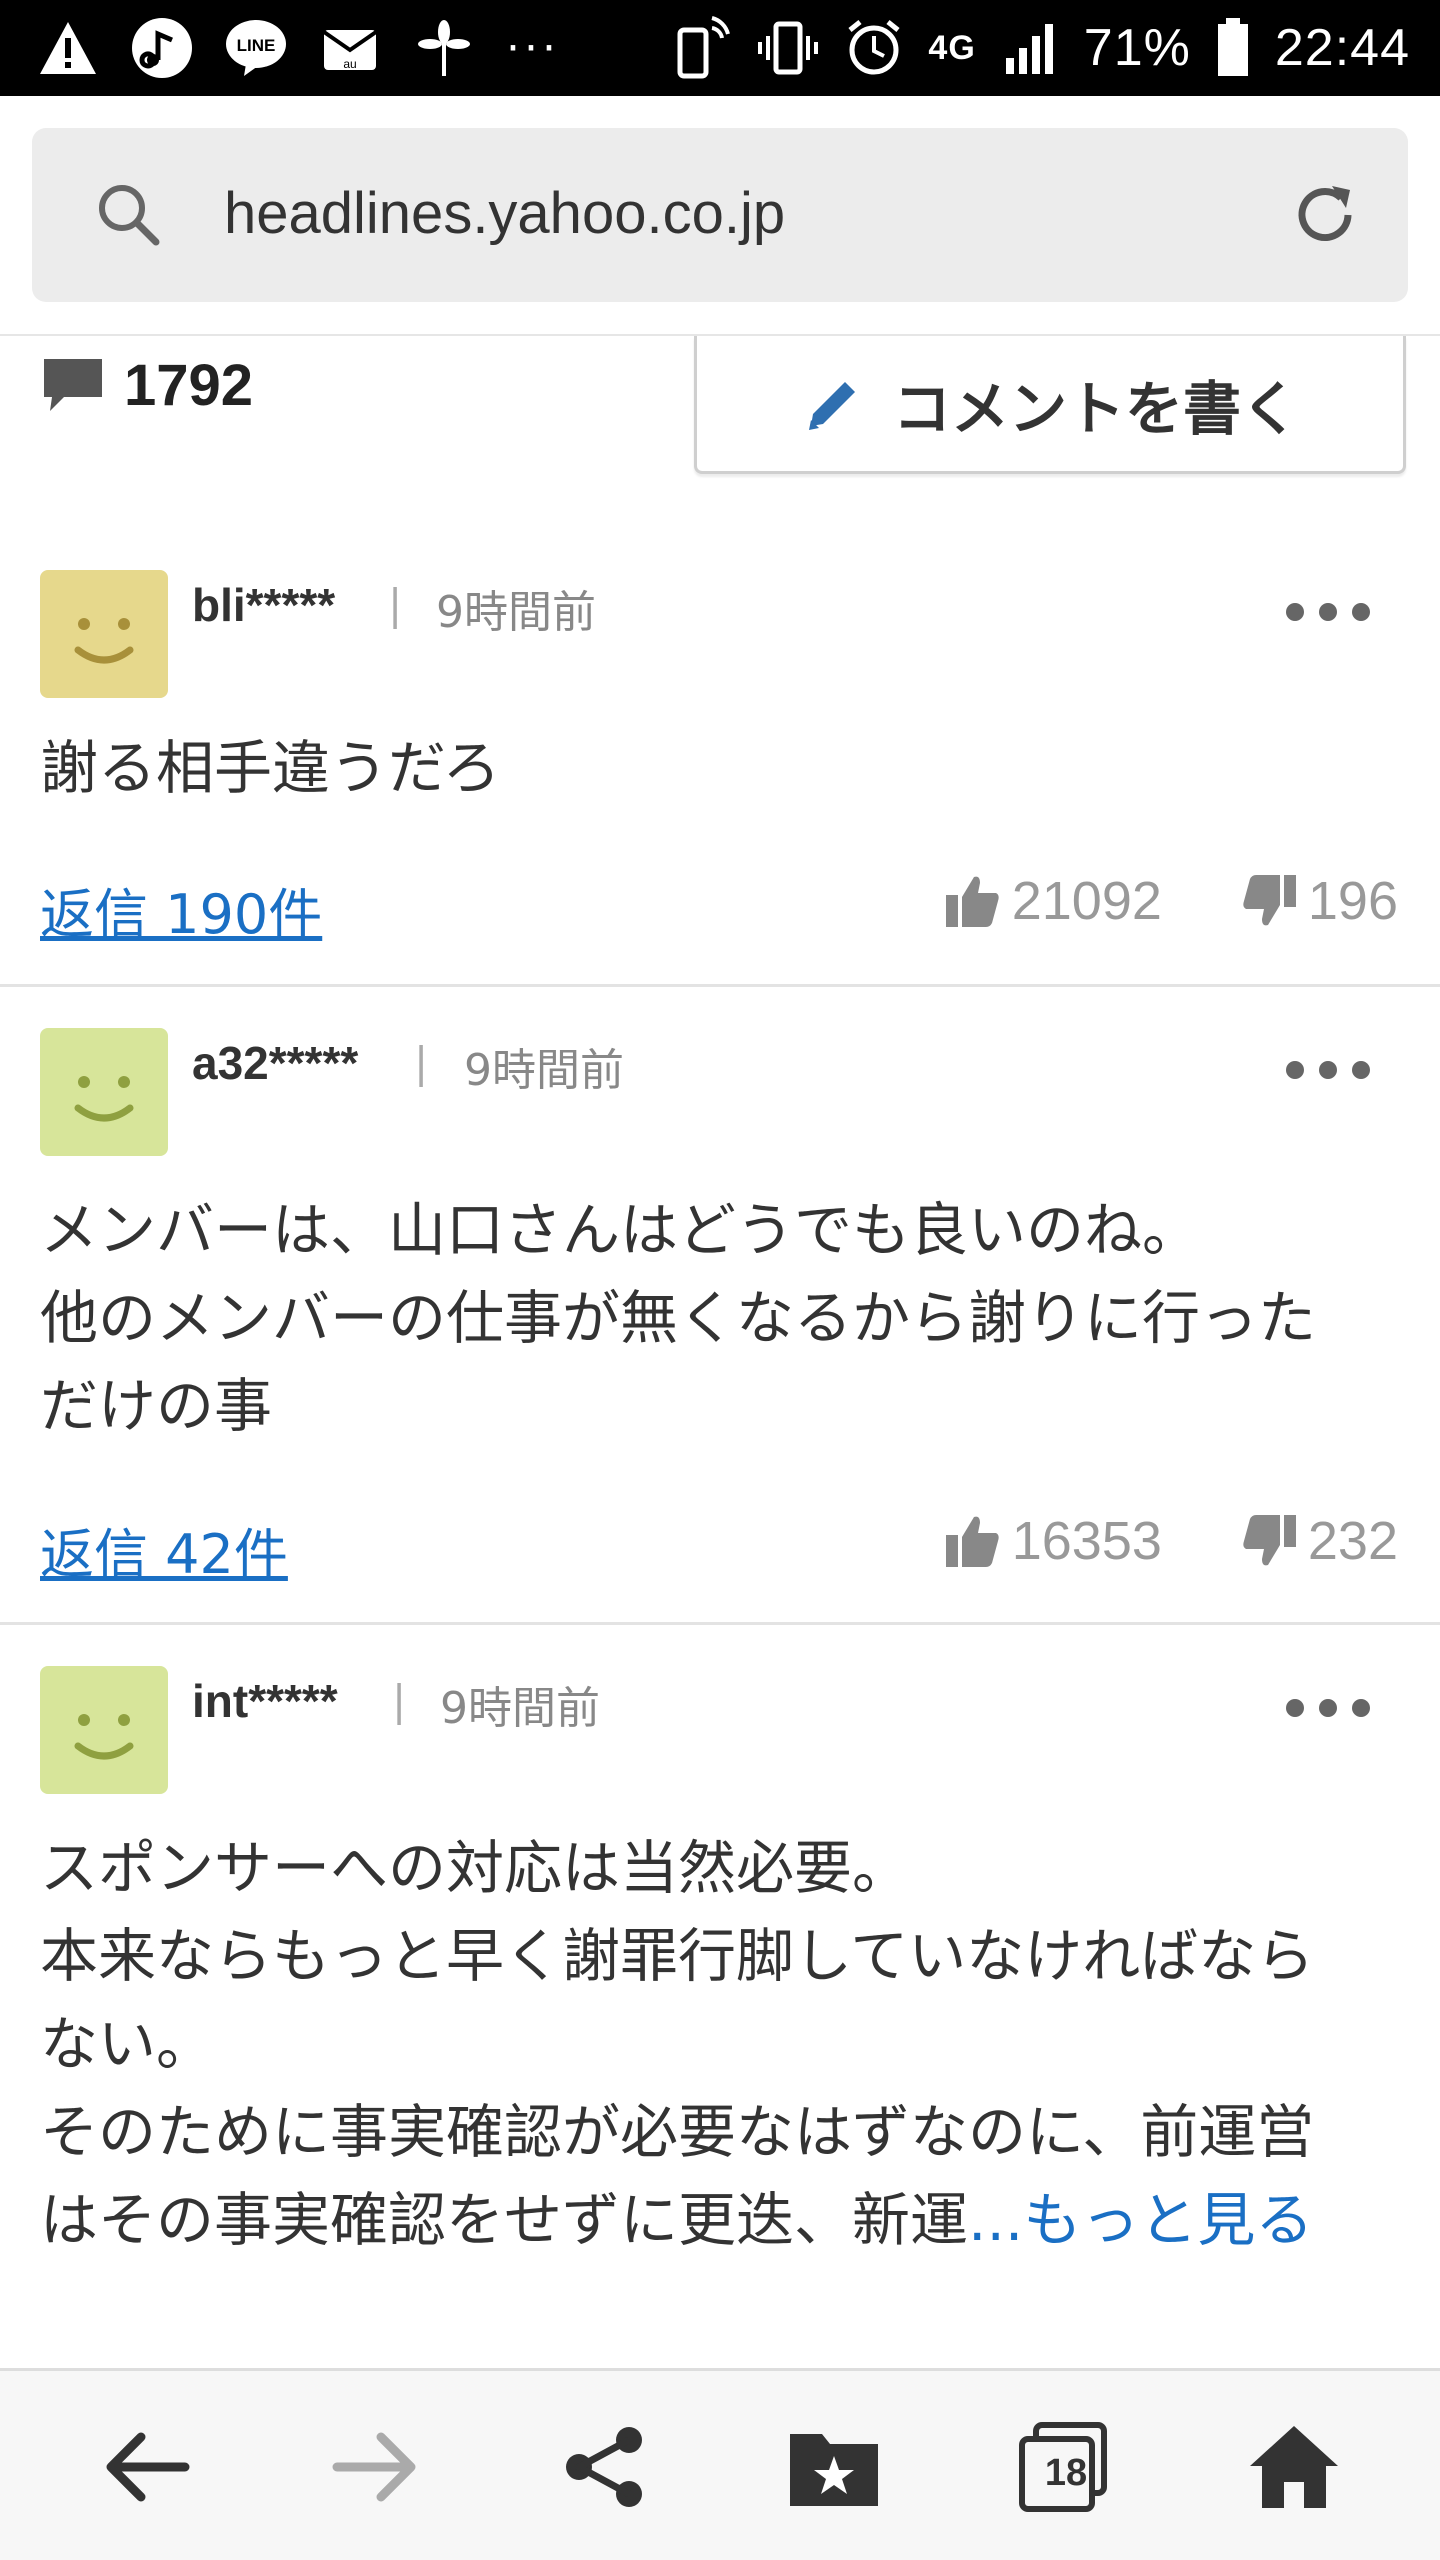 The height and width of the screenshot is (2560, 1440). What do you see at coordinates (952, 47) in the screenshot?
I see `network-type: 4G` at bounding box center [952, 47].